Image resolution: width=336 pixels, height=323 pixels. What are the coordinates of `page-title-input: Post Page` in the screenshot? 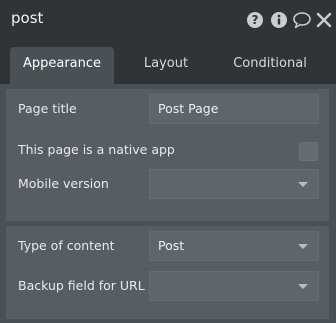 It's located at (234, 109).